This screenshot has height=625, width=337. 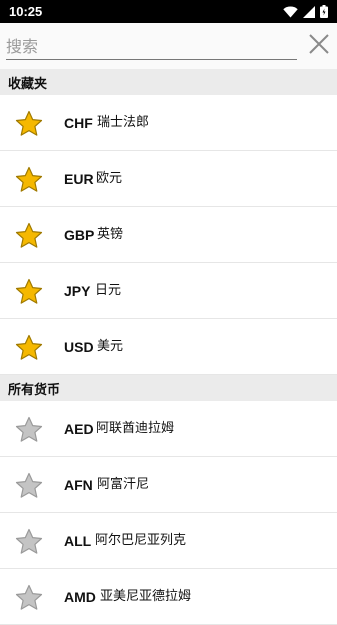 What do you see at coordinates (141, 540) in the screenshot?
I see `currency-name: 阿尔巴尼亚列克` at bounding box center [141, 540].